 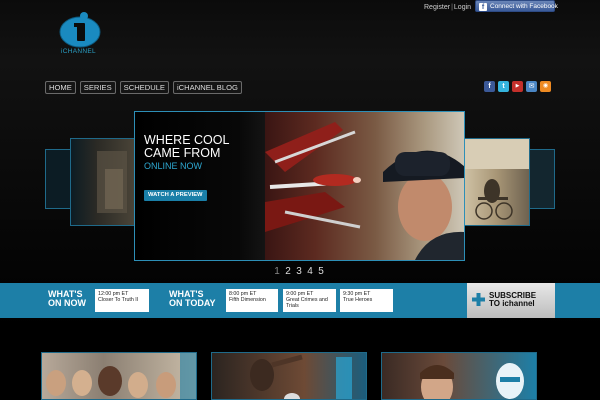 I want to click on nav-schedule: SCHEDULE, so click(x=144, y=87).